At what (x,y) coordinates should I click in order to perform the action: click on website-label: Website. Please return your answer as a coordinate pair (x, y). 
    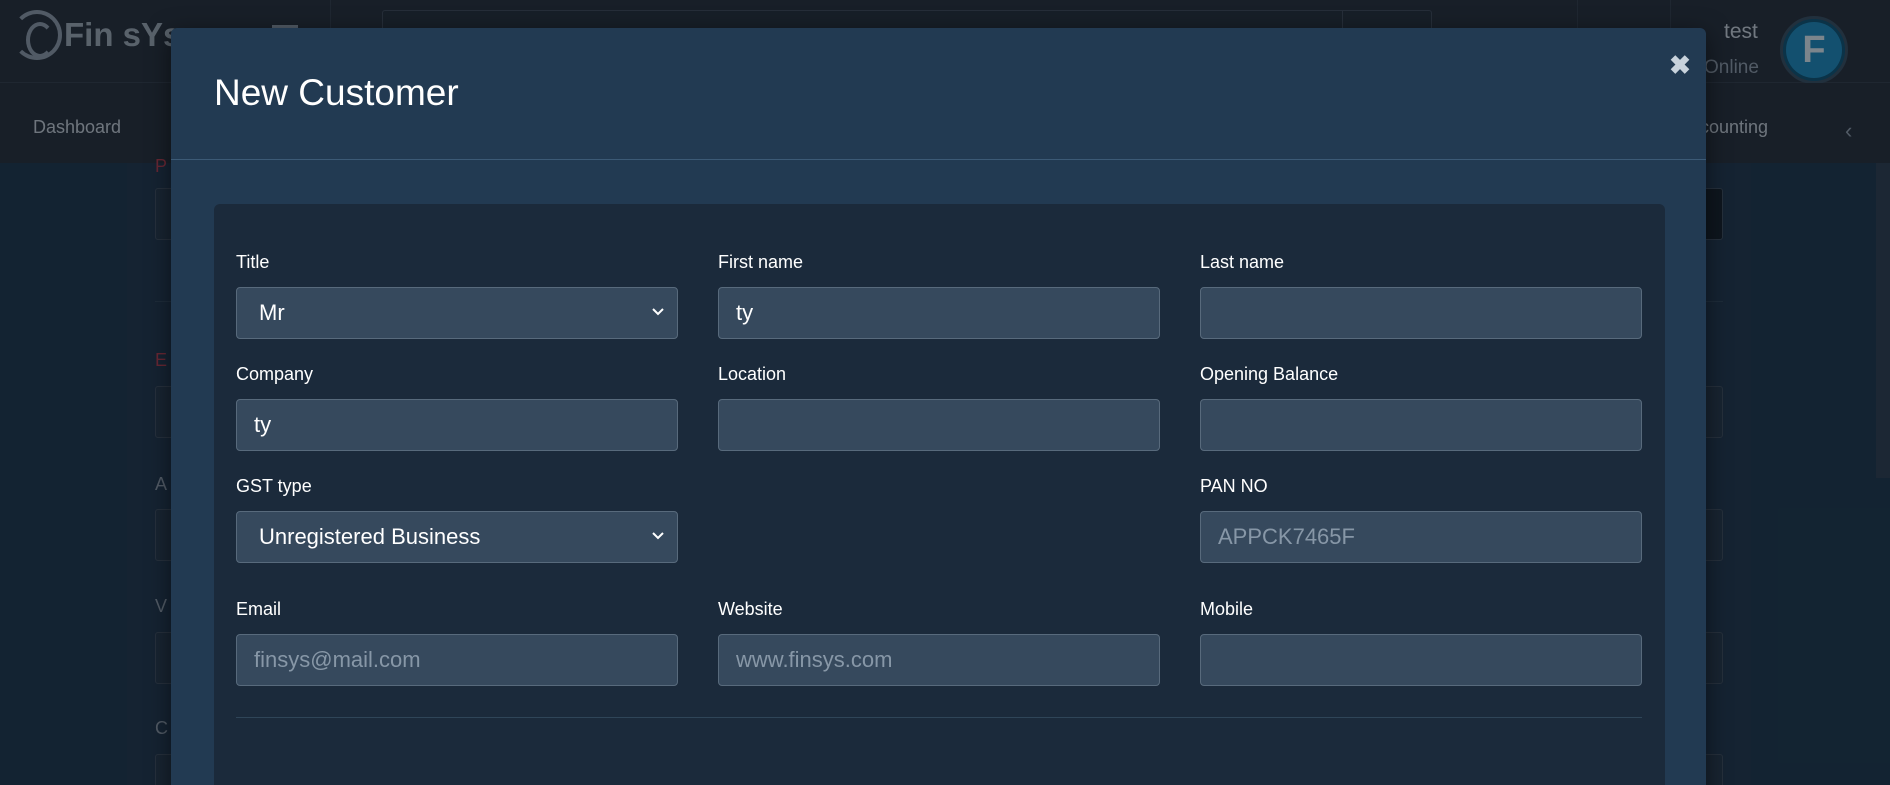
    Looking at the image, I should click on (750, 609).